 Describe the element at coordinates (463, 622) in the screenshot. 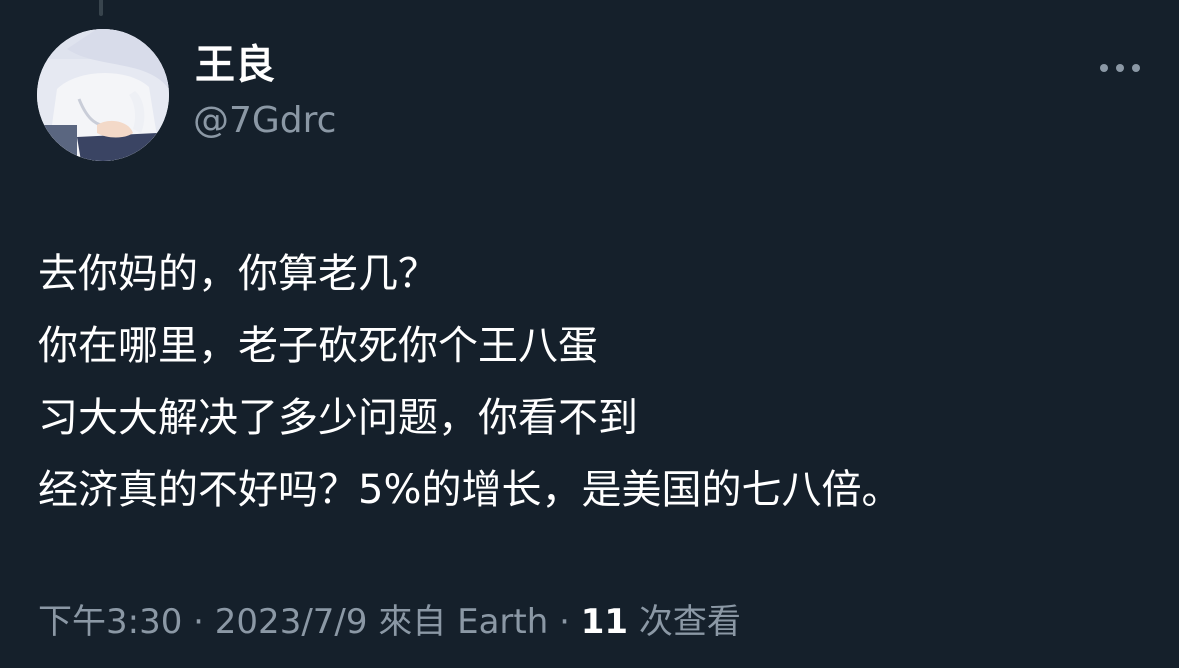

I see `tweet-source: 來自 Earth` at that location.